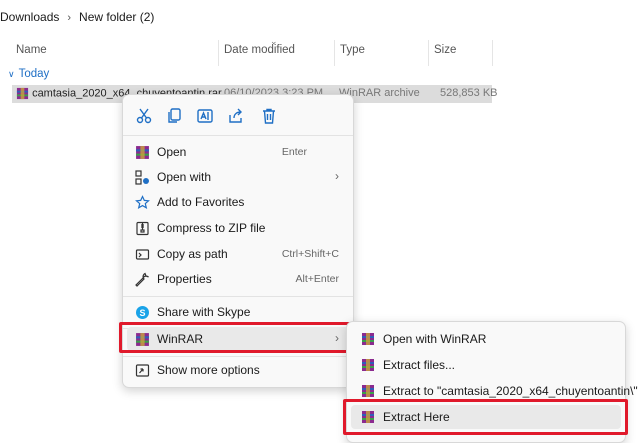 This screenshot has height=443, width=640. What do you see at coordinates (172, 152) in the screenshot?
I see `menu-item-label: Open` at bounding box center [172, 152].